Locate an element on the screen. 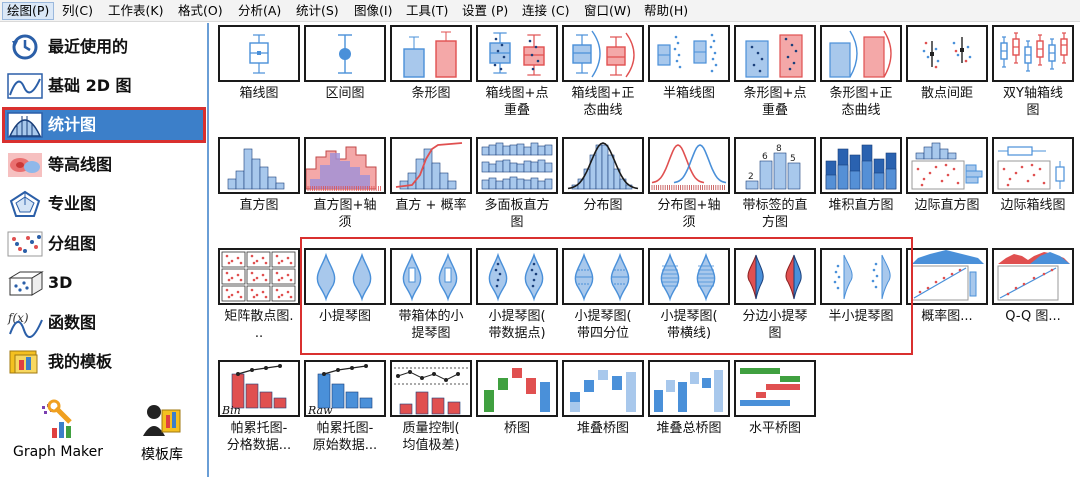 This screenshot has height=477, width=1080. graph-tile-violin-box: 带箱体的小 提琴图 is located at coordinates (431, 295).